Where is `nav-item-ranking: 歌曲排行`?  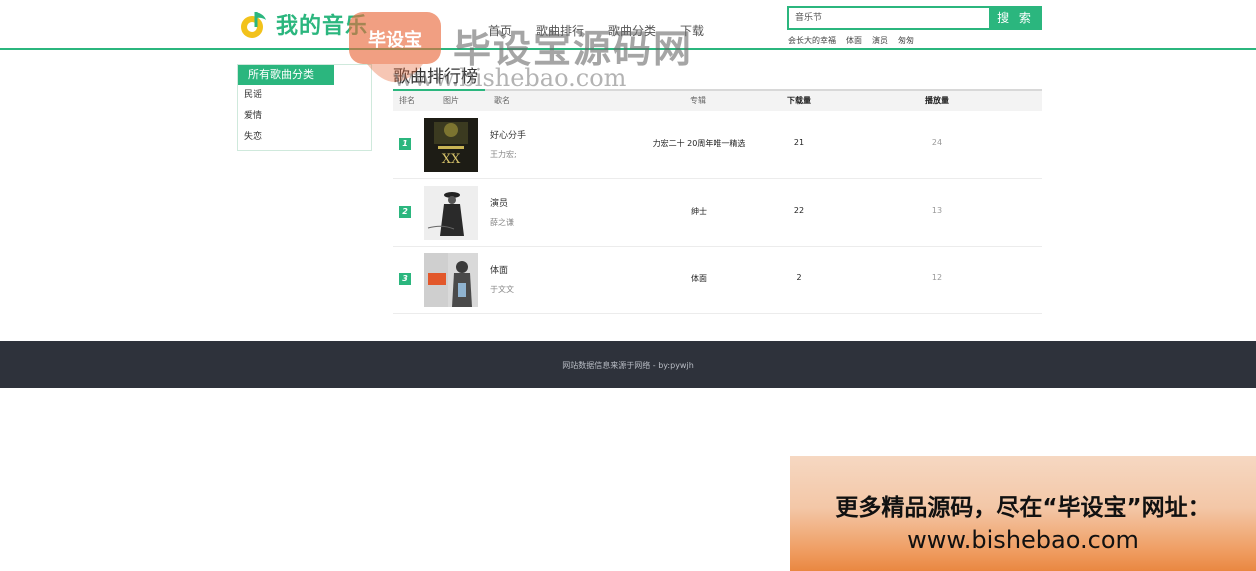
nav-item-ranking: 歌曲排行 is located at coordinates (560, 30).